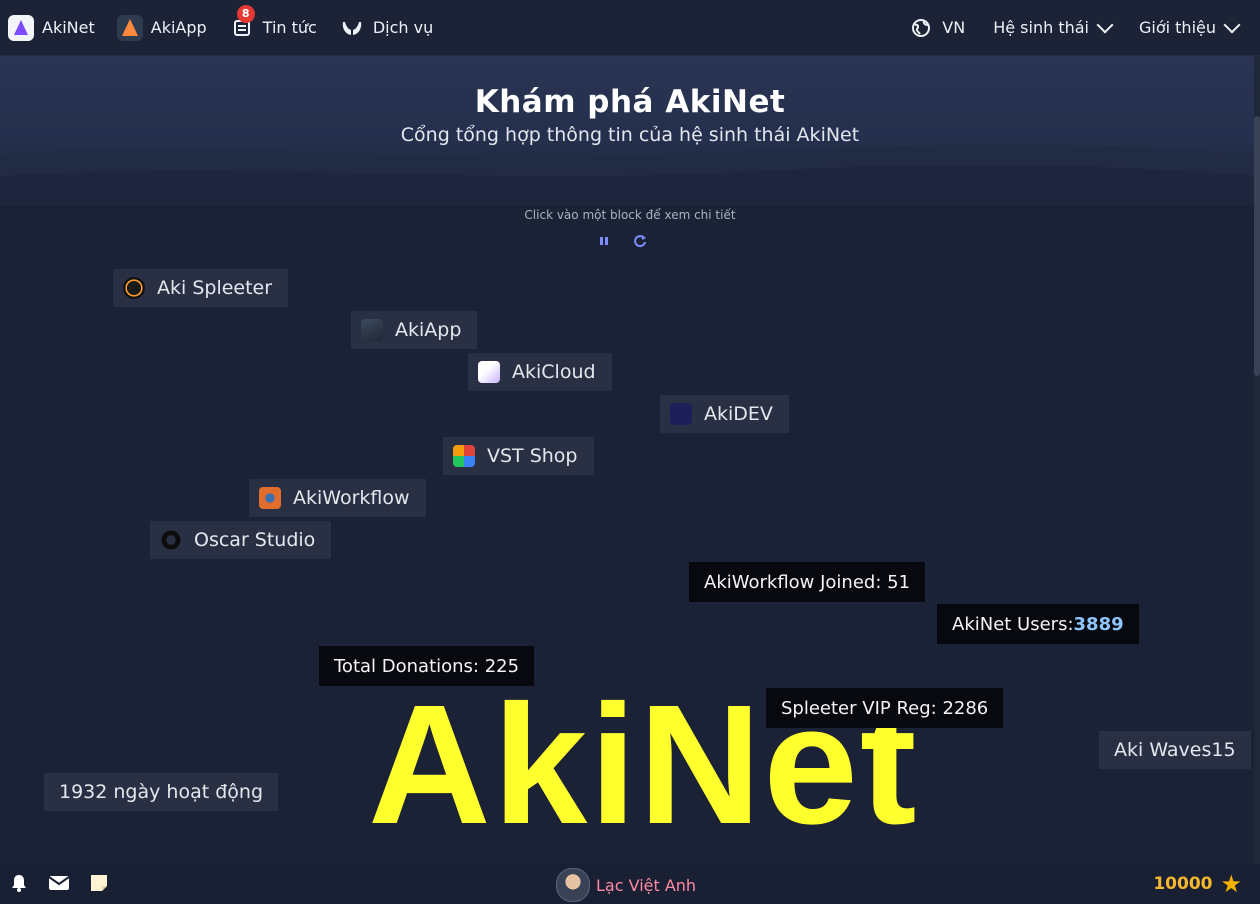 Image resolution: width=1260 pixels, height=904 pixels. What do you see at coordinates (372, 330) in the screenshot?
I see `akiapp-icon` at bounding box center [372, 330].